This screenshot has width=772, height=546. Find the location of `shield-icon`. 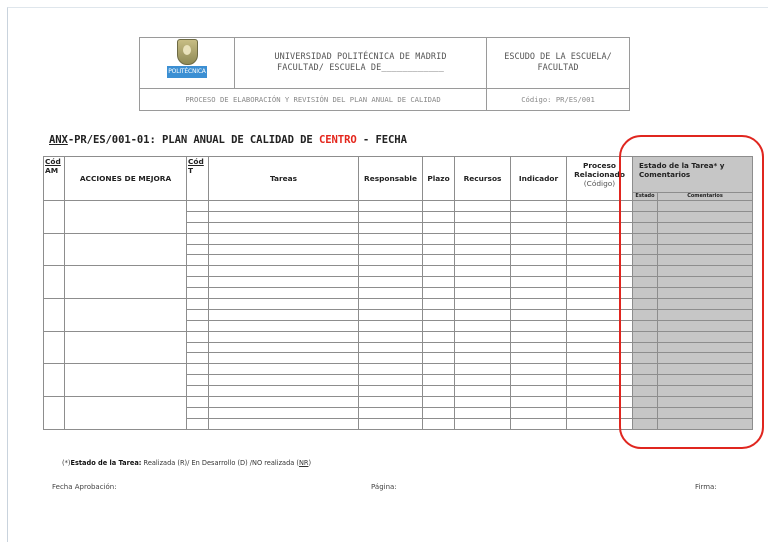

shield-icon is located at coordinates (187, 52).